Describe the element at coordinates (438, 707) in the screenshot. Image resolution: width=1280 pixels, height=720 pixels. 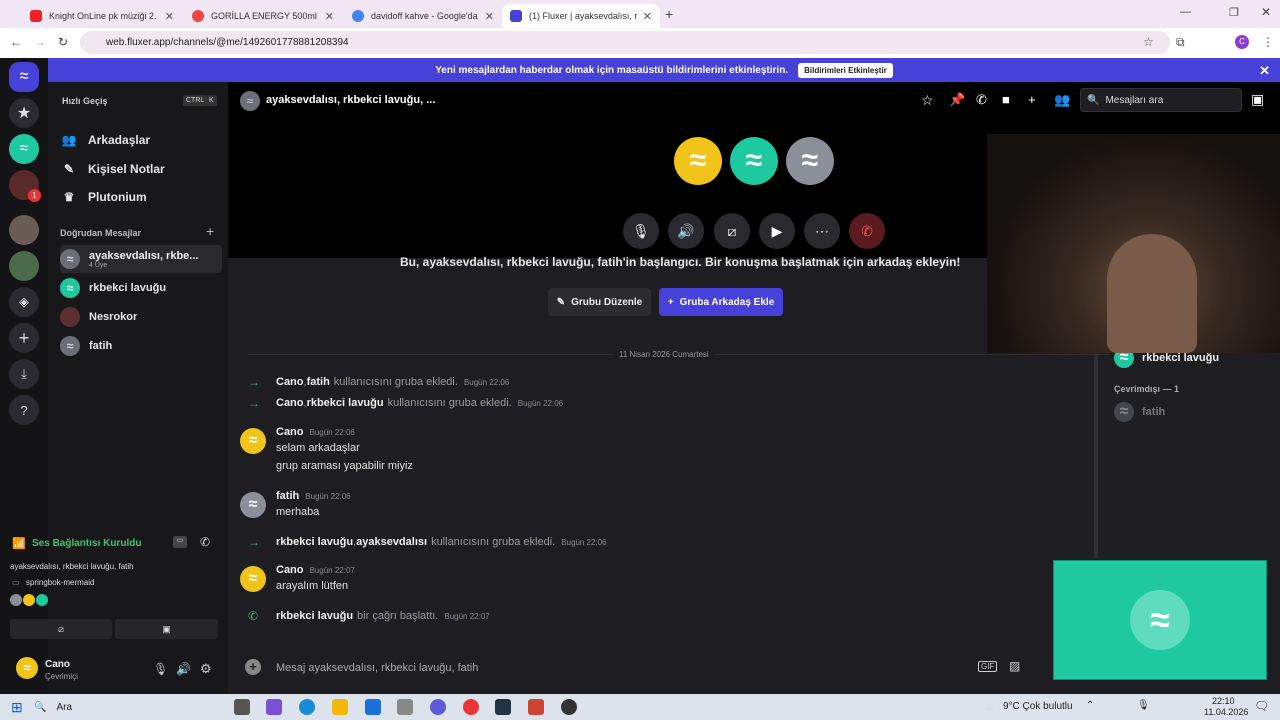
I see `discord-icon` at that location.